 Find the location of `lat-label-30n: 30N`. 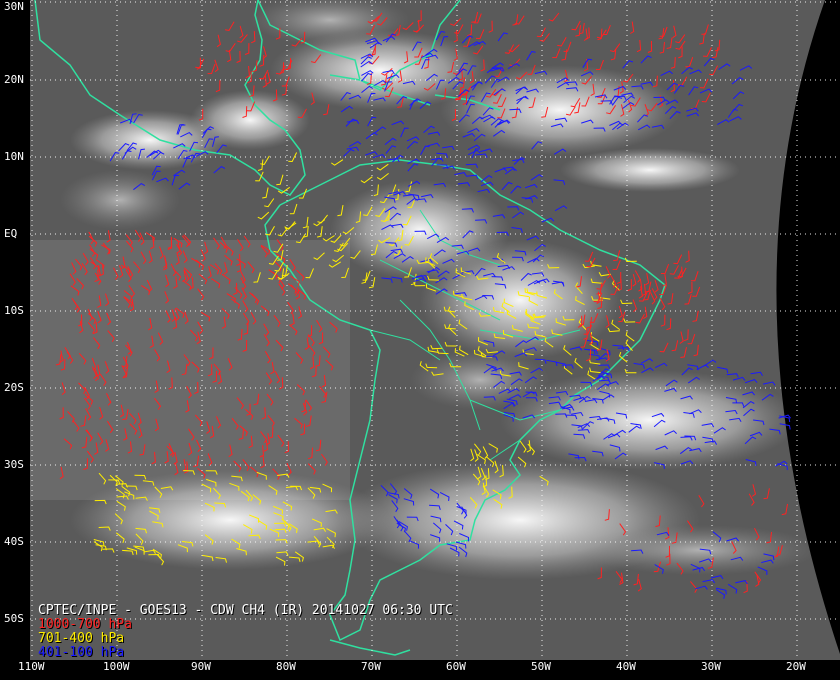

lat-label-30n: 30N is located at coordinates (14, 6).